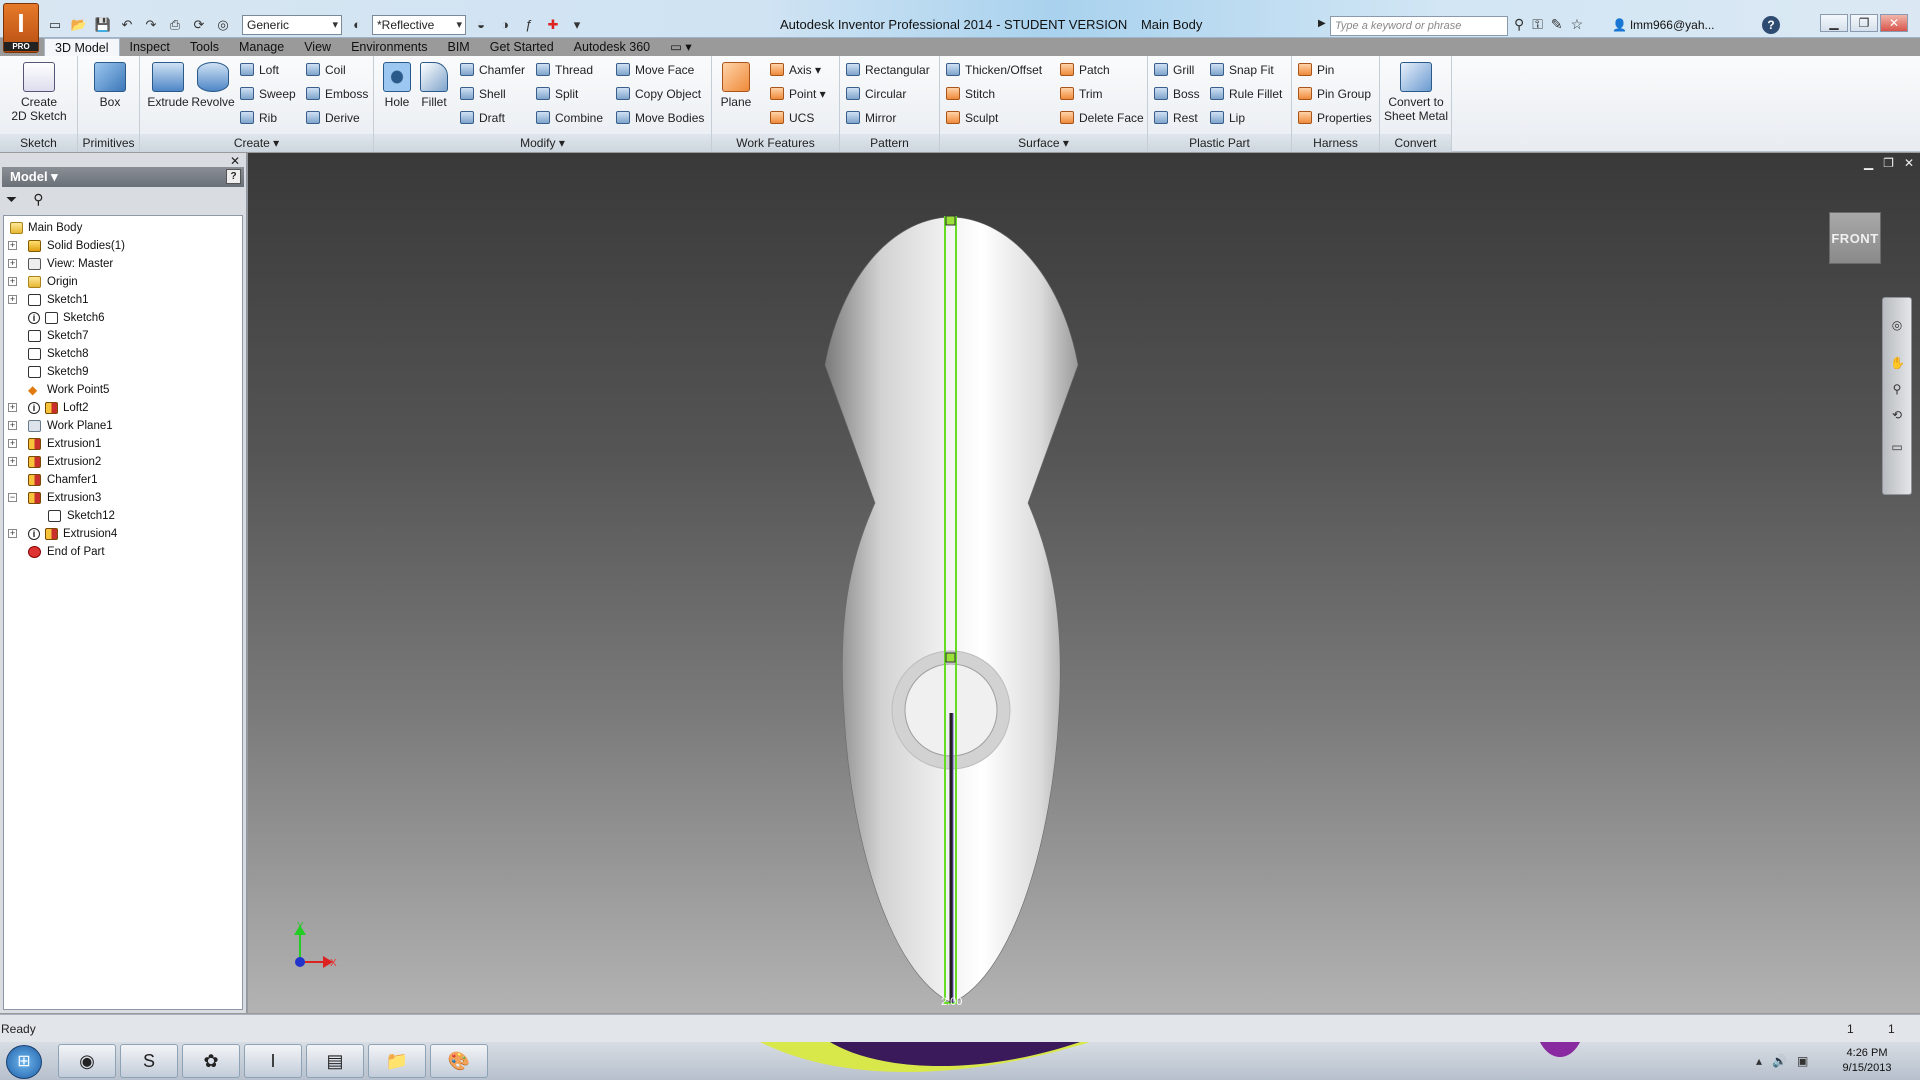  I want to click on binoculars-icon: ⚲, so click(1519, 24).